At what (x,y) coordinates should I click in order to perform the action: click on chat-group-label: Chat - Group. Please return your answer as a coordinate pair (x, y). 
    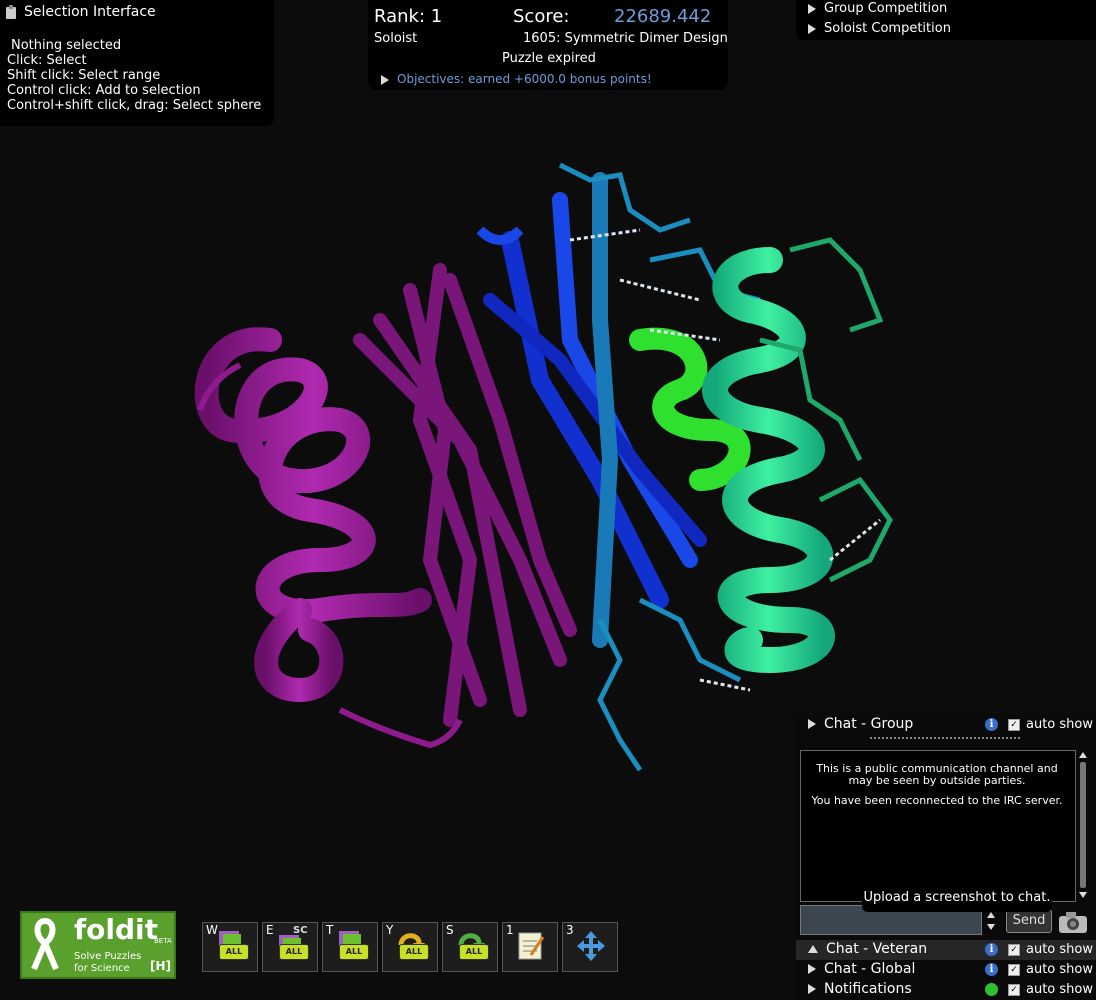
    Looking at the image, I should click on (869, 724).